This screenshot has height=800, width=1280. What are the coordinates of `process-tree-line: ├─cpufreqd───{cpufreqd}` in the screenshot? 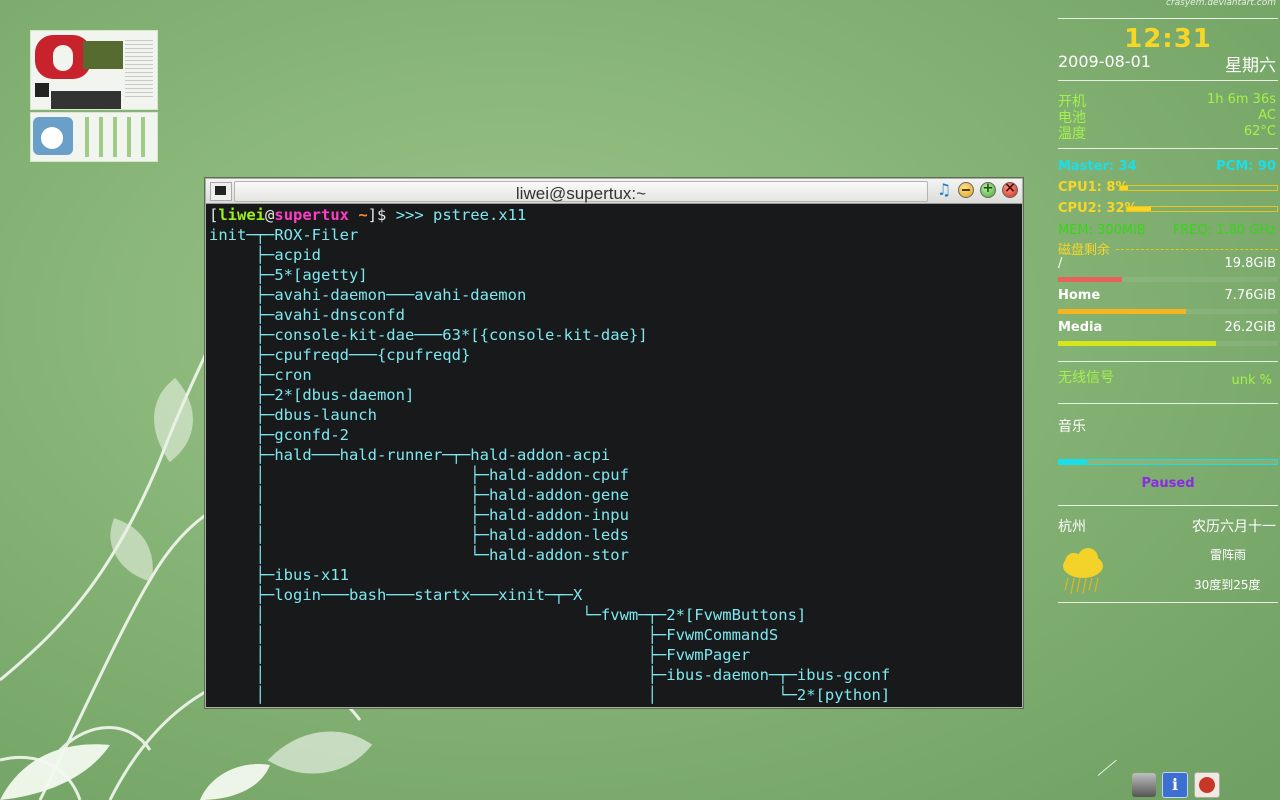 It's located at (340, 355).